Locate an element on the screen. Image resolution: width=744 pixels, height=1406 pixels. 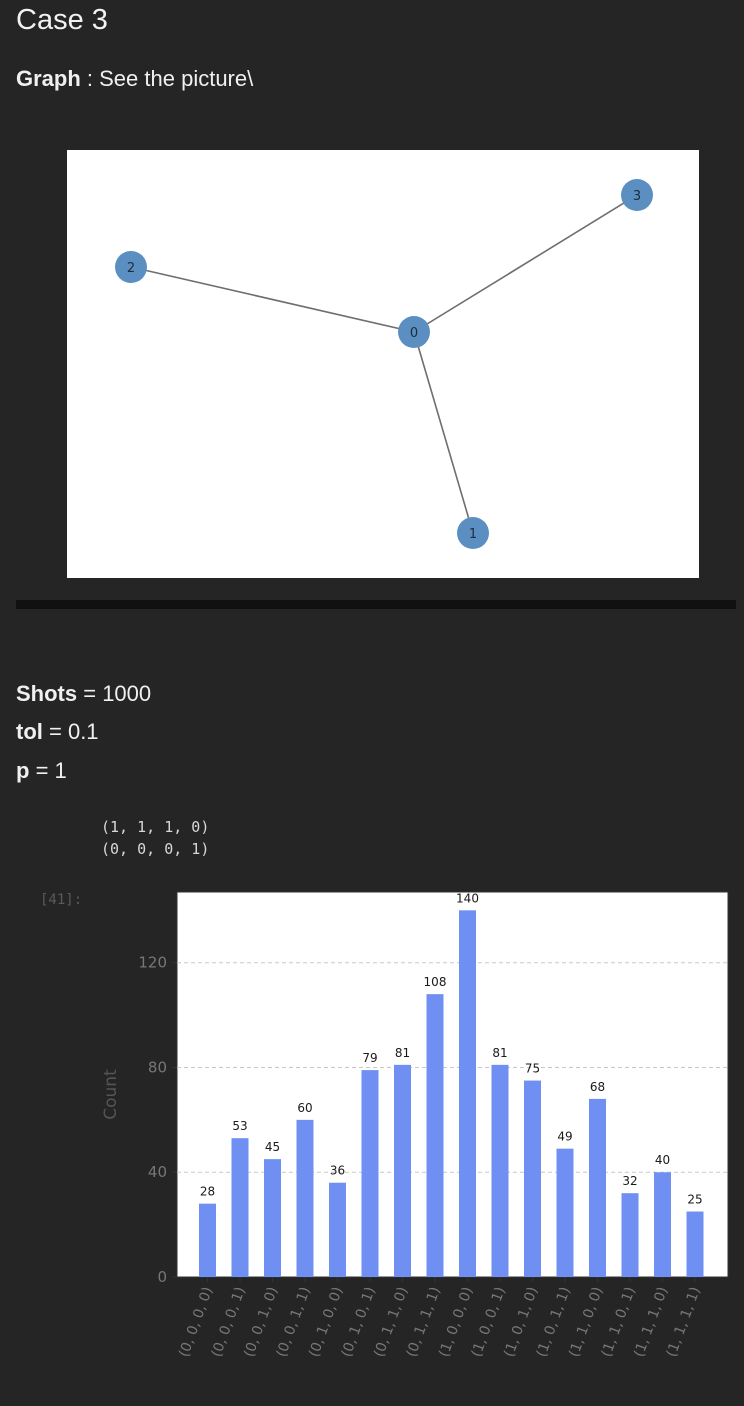
x-tick-label: (1, 1, 1, 1) is located at coordinates (684, 1322).